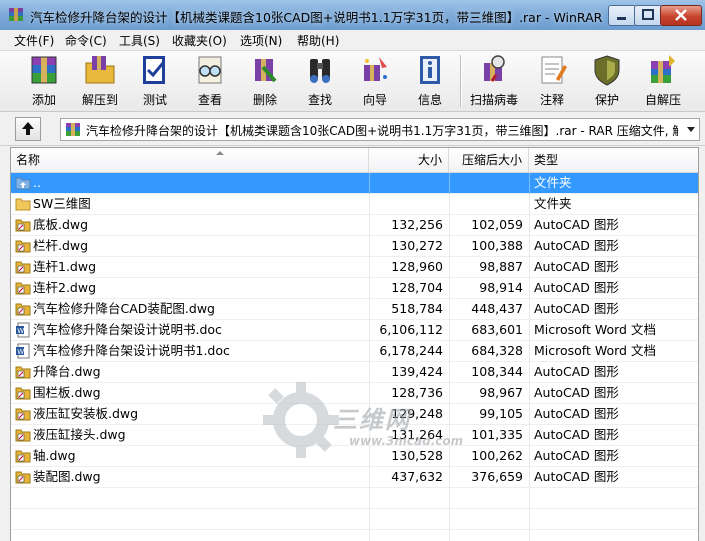  What do you see at coordinates (354, 477) in the screenshot?
I see `file-row: 装配图.dwg 437,632 376,659 AutoCAD 图形` at bounding box center [354, 477].